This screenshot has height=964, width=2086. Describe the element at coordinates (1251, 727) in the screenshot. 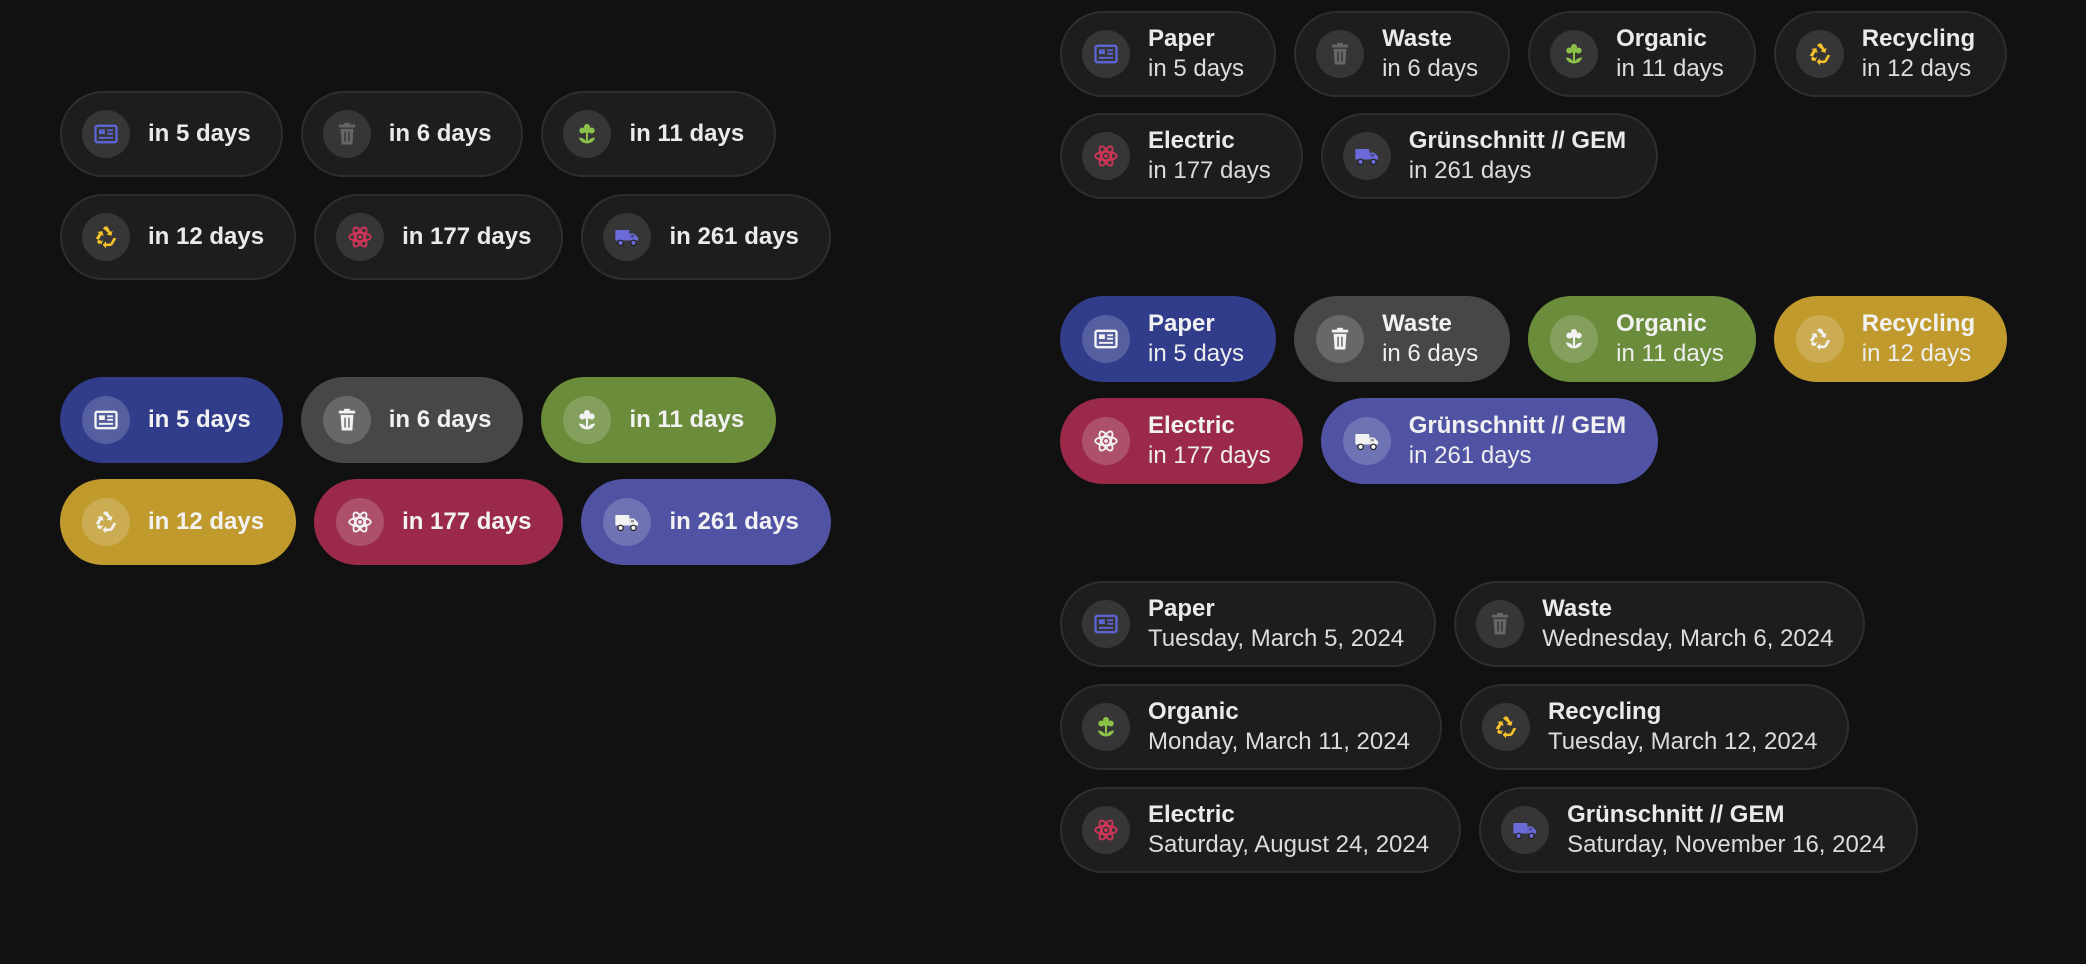

I see `chip-organic-date: Organic Monday, March 11, 2024` at that location.